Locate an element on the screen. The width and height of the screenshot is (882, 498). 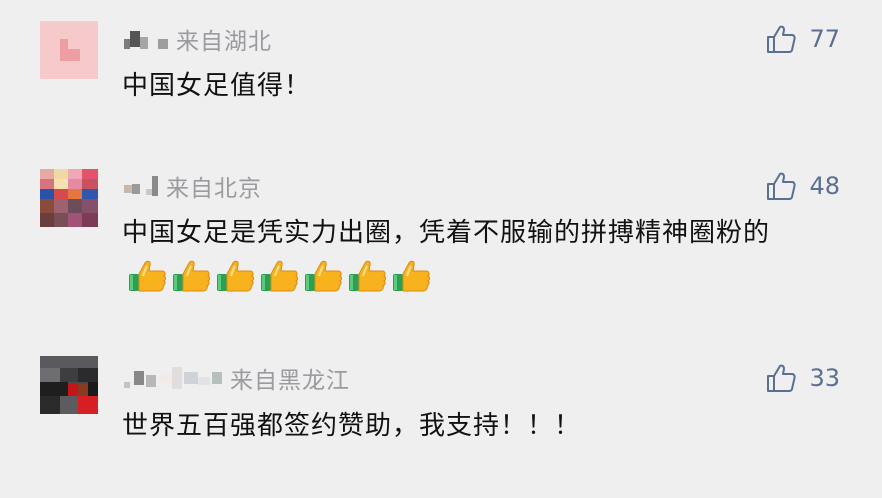
thumbs-up-emoji-row is located at coordinates (280, 276).